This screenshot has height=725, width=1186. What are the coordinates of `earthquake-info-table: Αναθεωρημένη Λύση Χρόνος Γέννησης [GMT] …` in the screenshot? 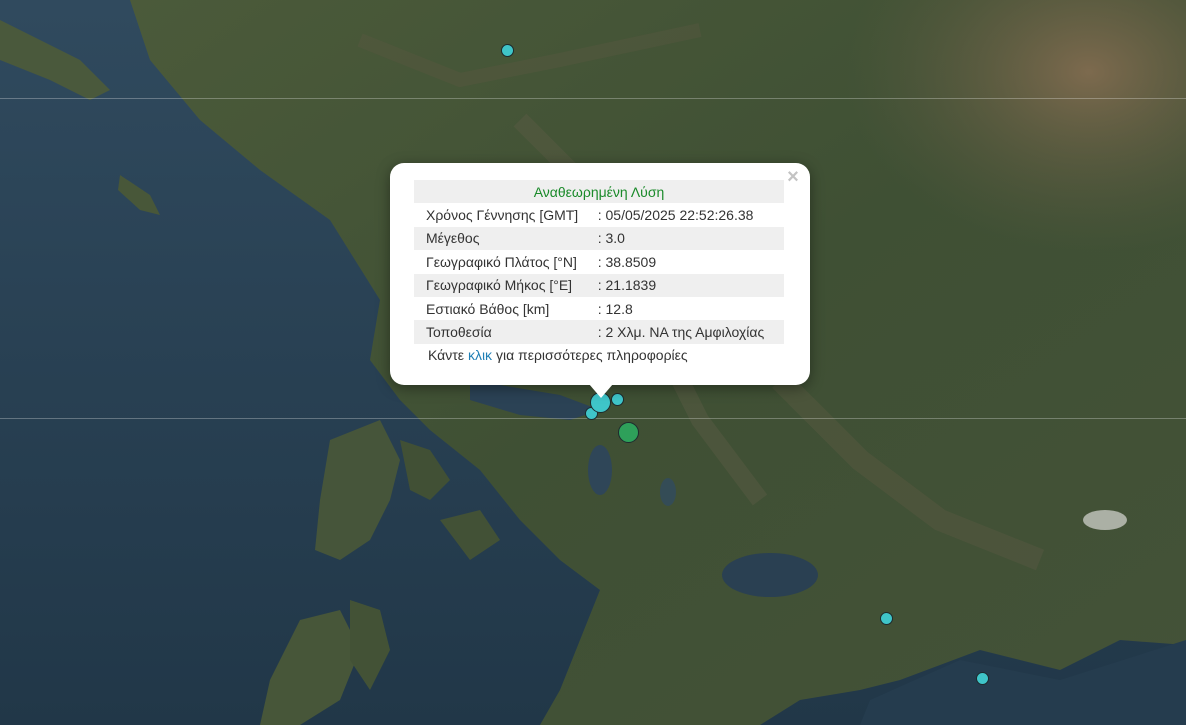 It's located at (599, 262).